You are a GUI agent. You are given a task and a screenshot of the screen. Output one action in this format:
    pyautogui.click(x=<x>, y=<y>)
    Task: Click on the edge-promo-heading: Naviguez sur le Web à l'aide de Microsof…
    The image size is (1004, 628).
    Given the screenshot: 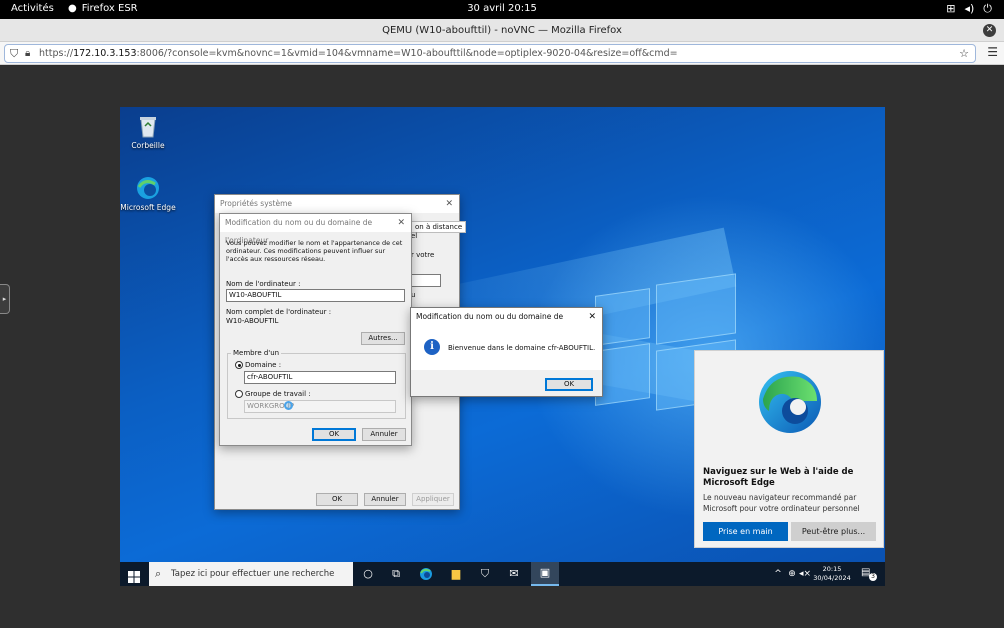 What is the action you would take?
    pyautogui.click(x=778, y=477)
    